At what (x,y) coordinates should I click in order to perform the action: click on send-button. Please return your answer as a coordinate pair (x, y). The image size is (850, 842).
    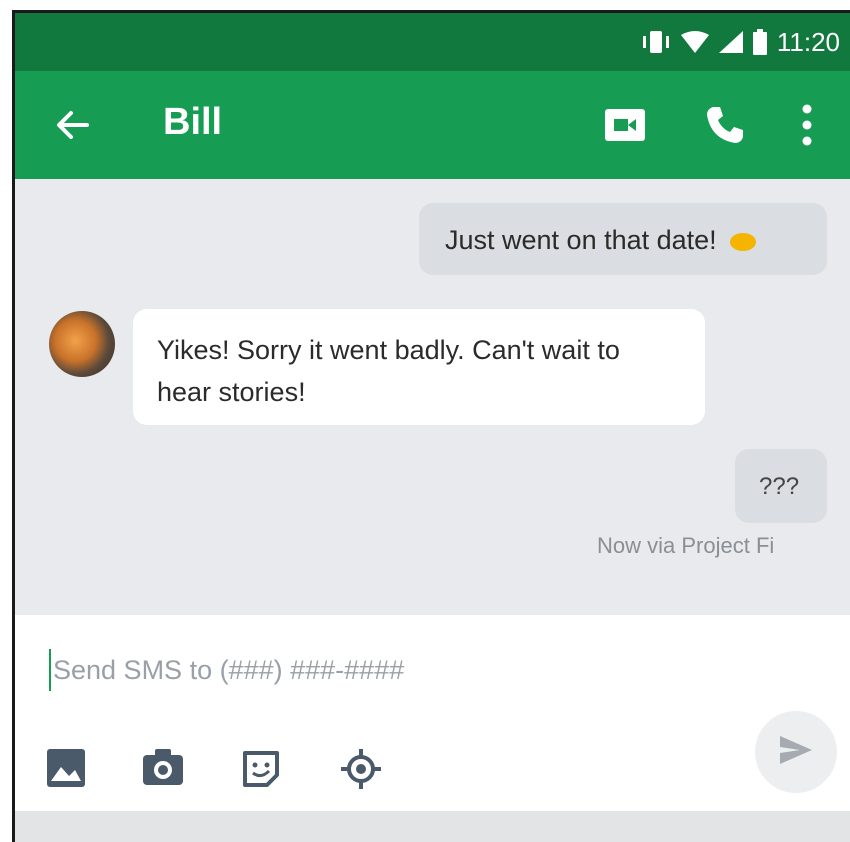
    Looking at the image, I should click on (796, 752).